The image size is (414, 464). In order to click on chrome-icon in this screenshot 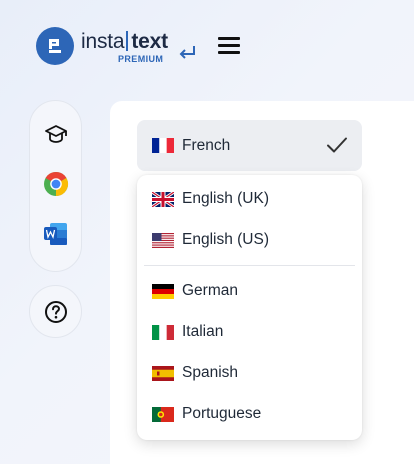, I will do `click(56, 184)`.